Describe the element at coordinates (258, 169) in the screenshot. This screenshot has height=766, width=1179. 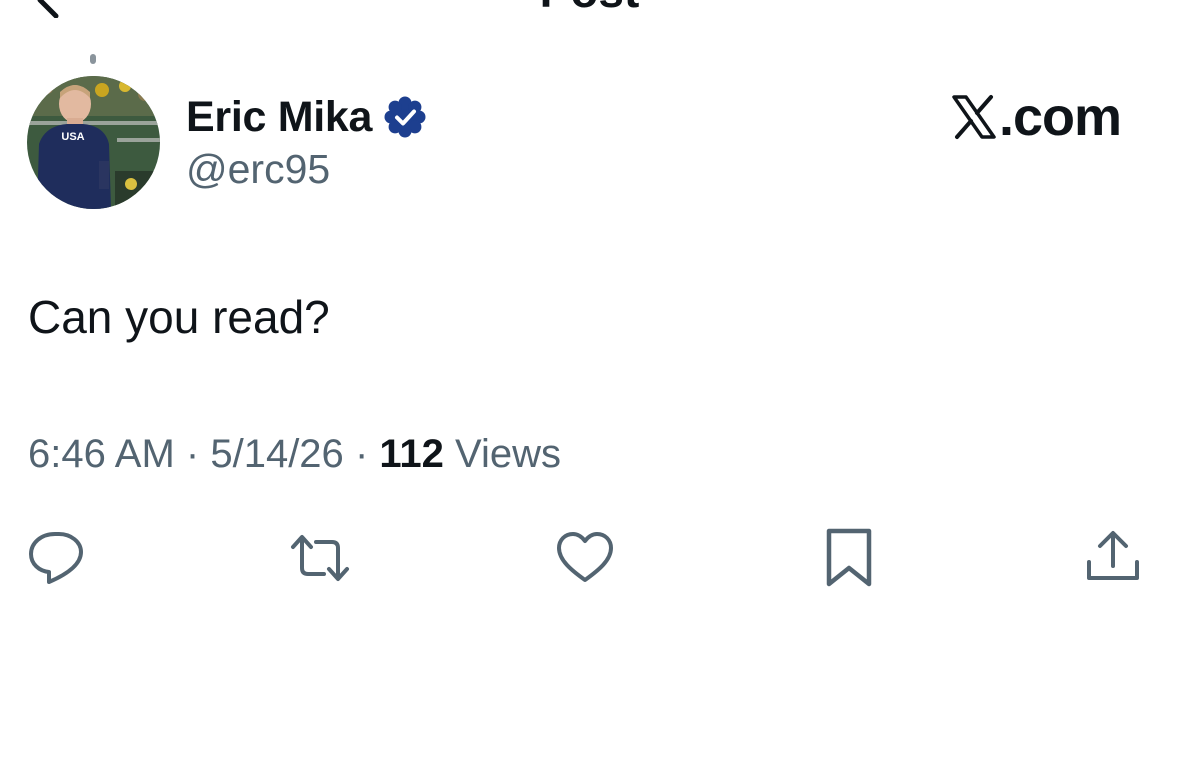
I see `author-handle: @erc95` at that location.